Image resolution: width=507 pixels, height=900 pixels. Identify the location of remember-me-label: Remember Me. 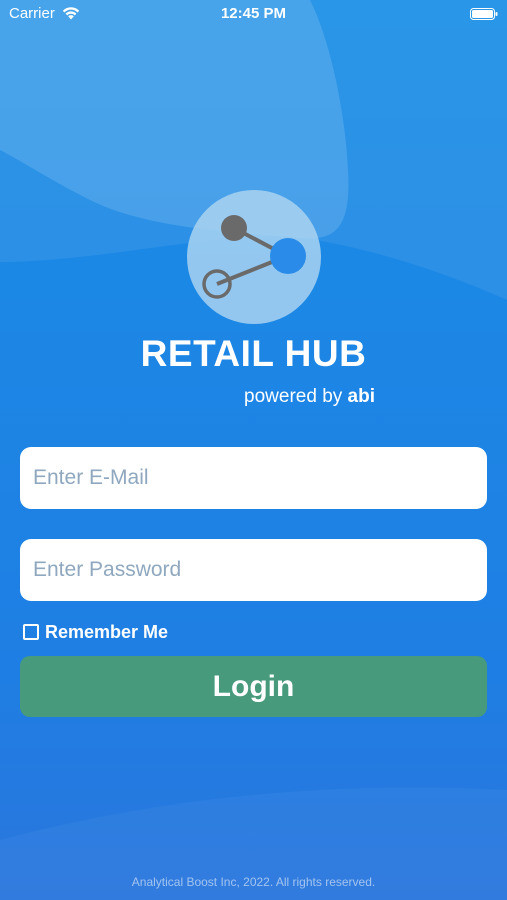
(107, 631).